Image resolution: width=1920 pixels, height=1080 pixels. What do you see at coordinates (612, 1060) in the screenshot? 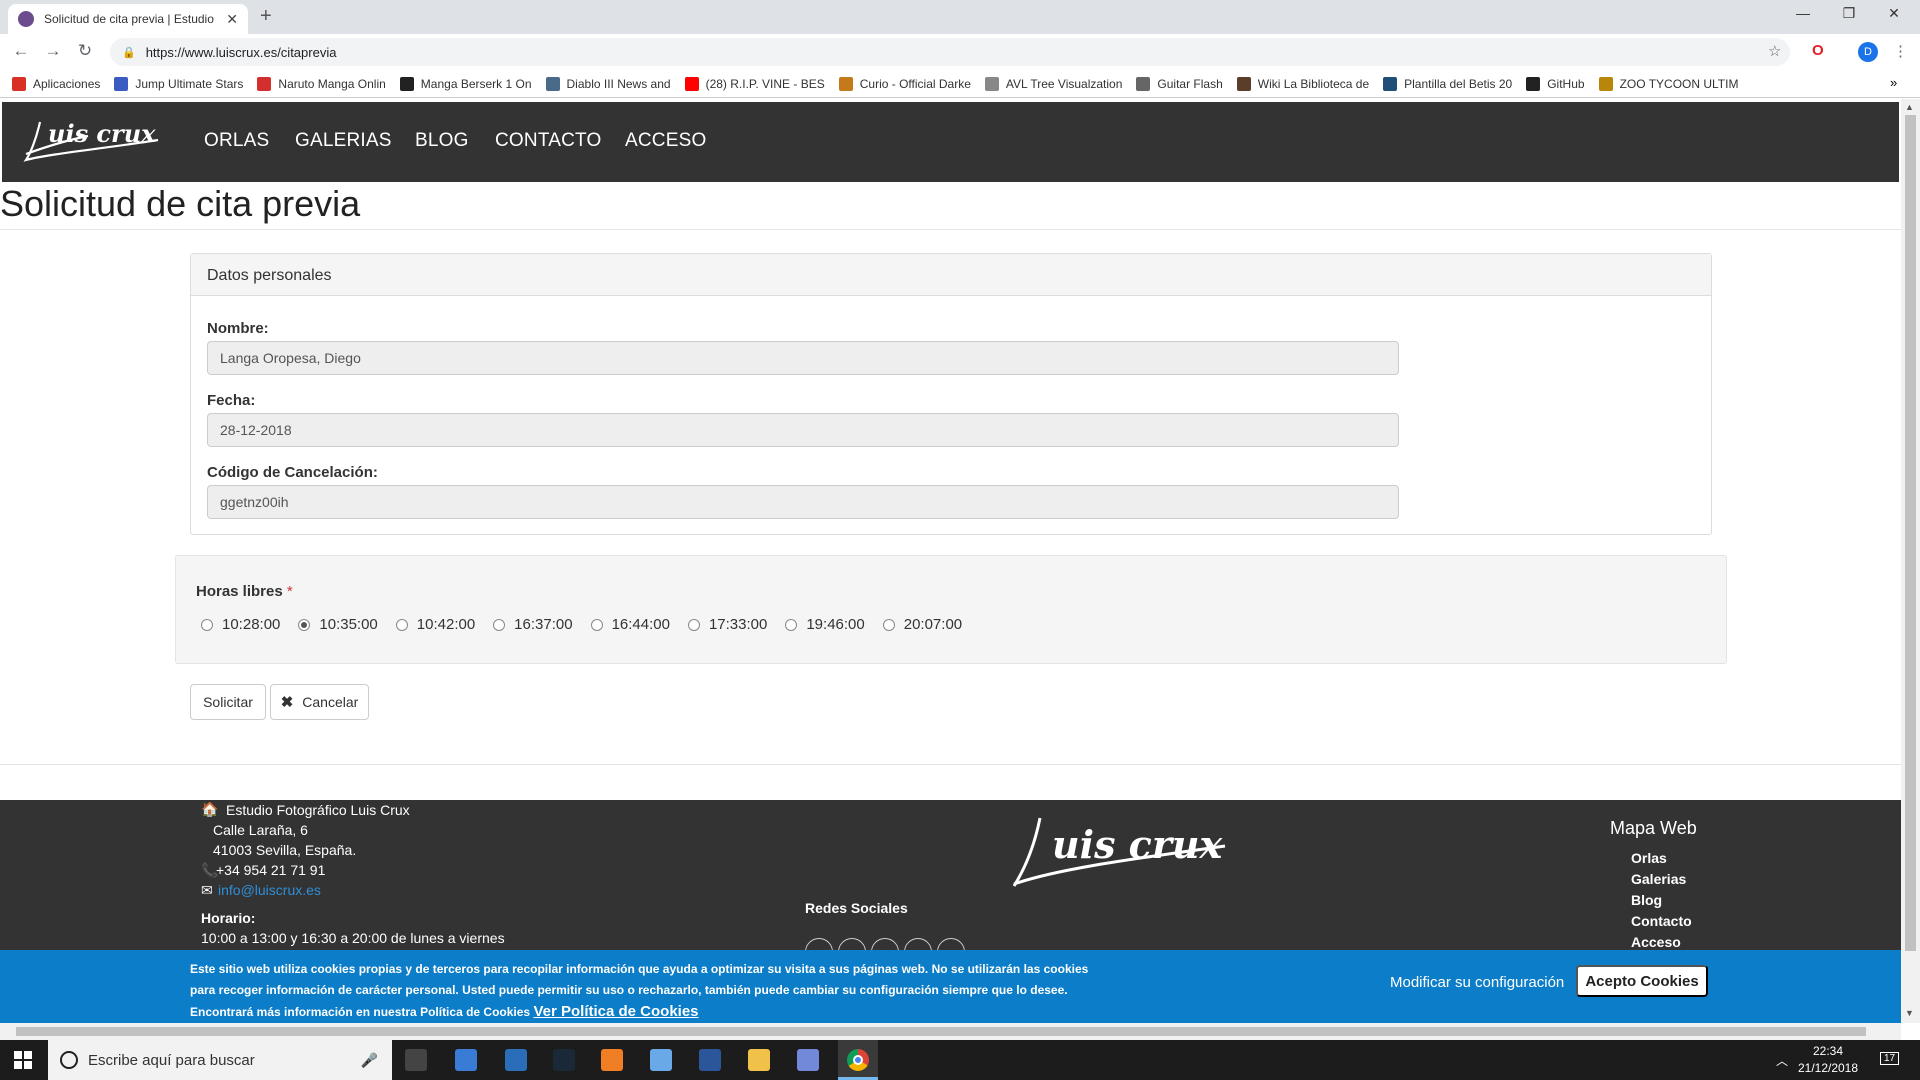
I see `xampp-icon` at bounding box center [612, 1060].